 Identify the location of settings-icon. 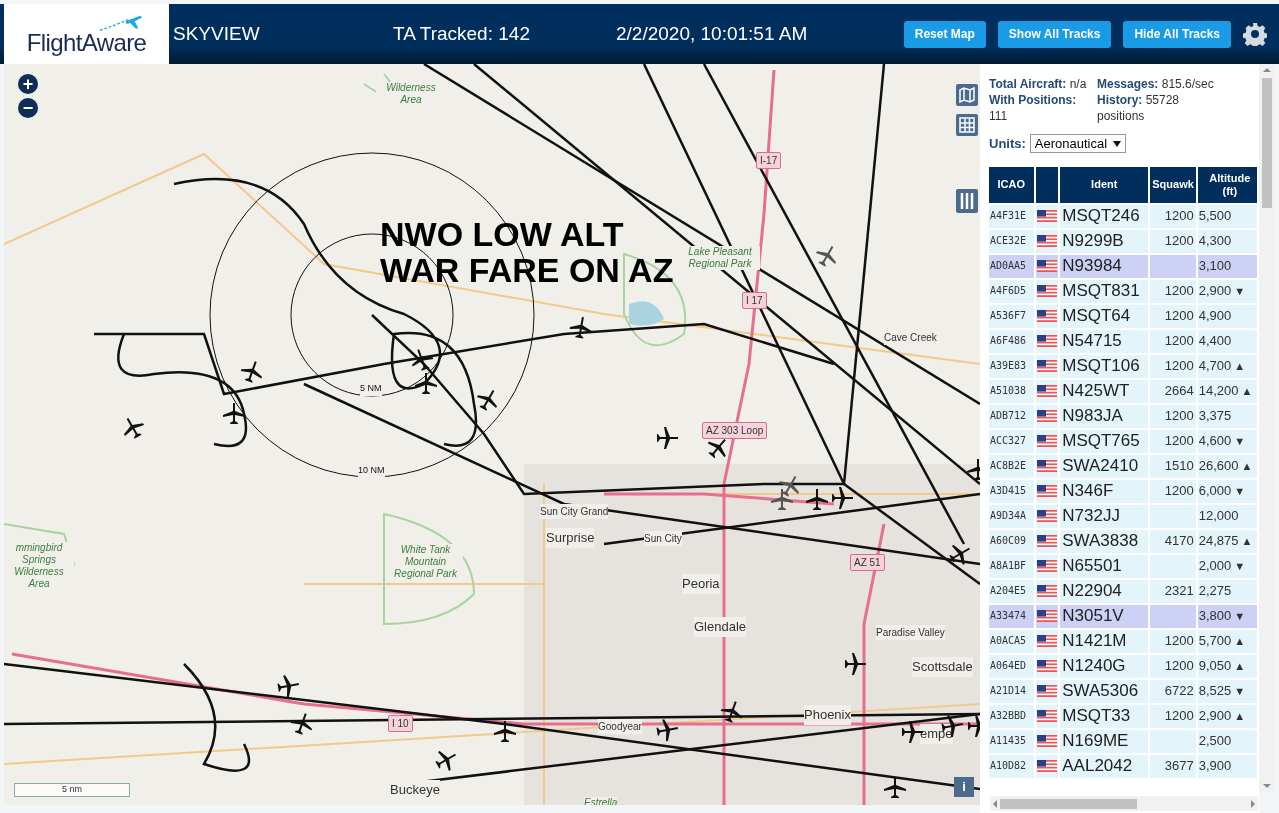
(1255, 34).